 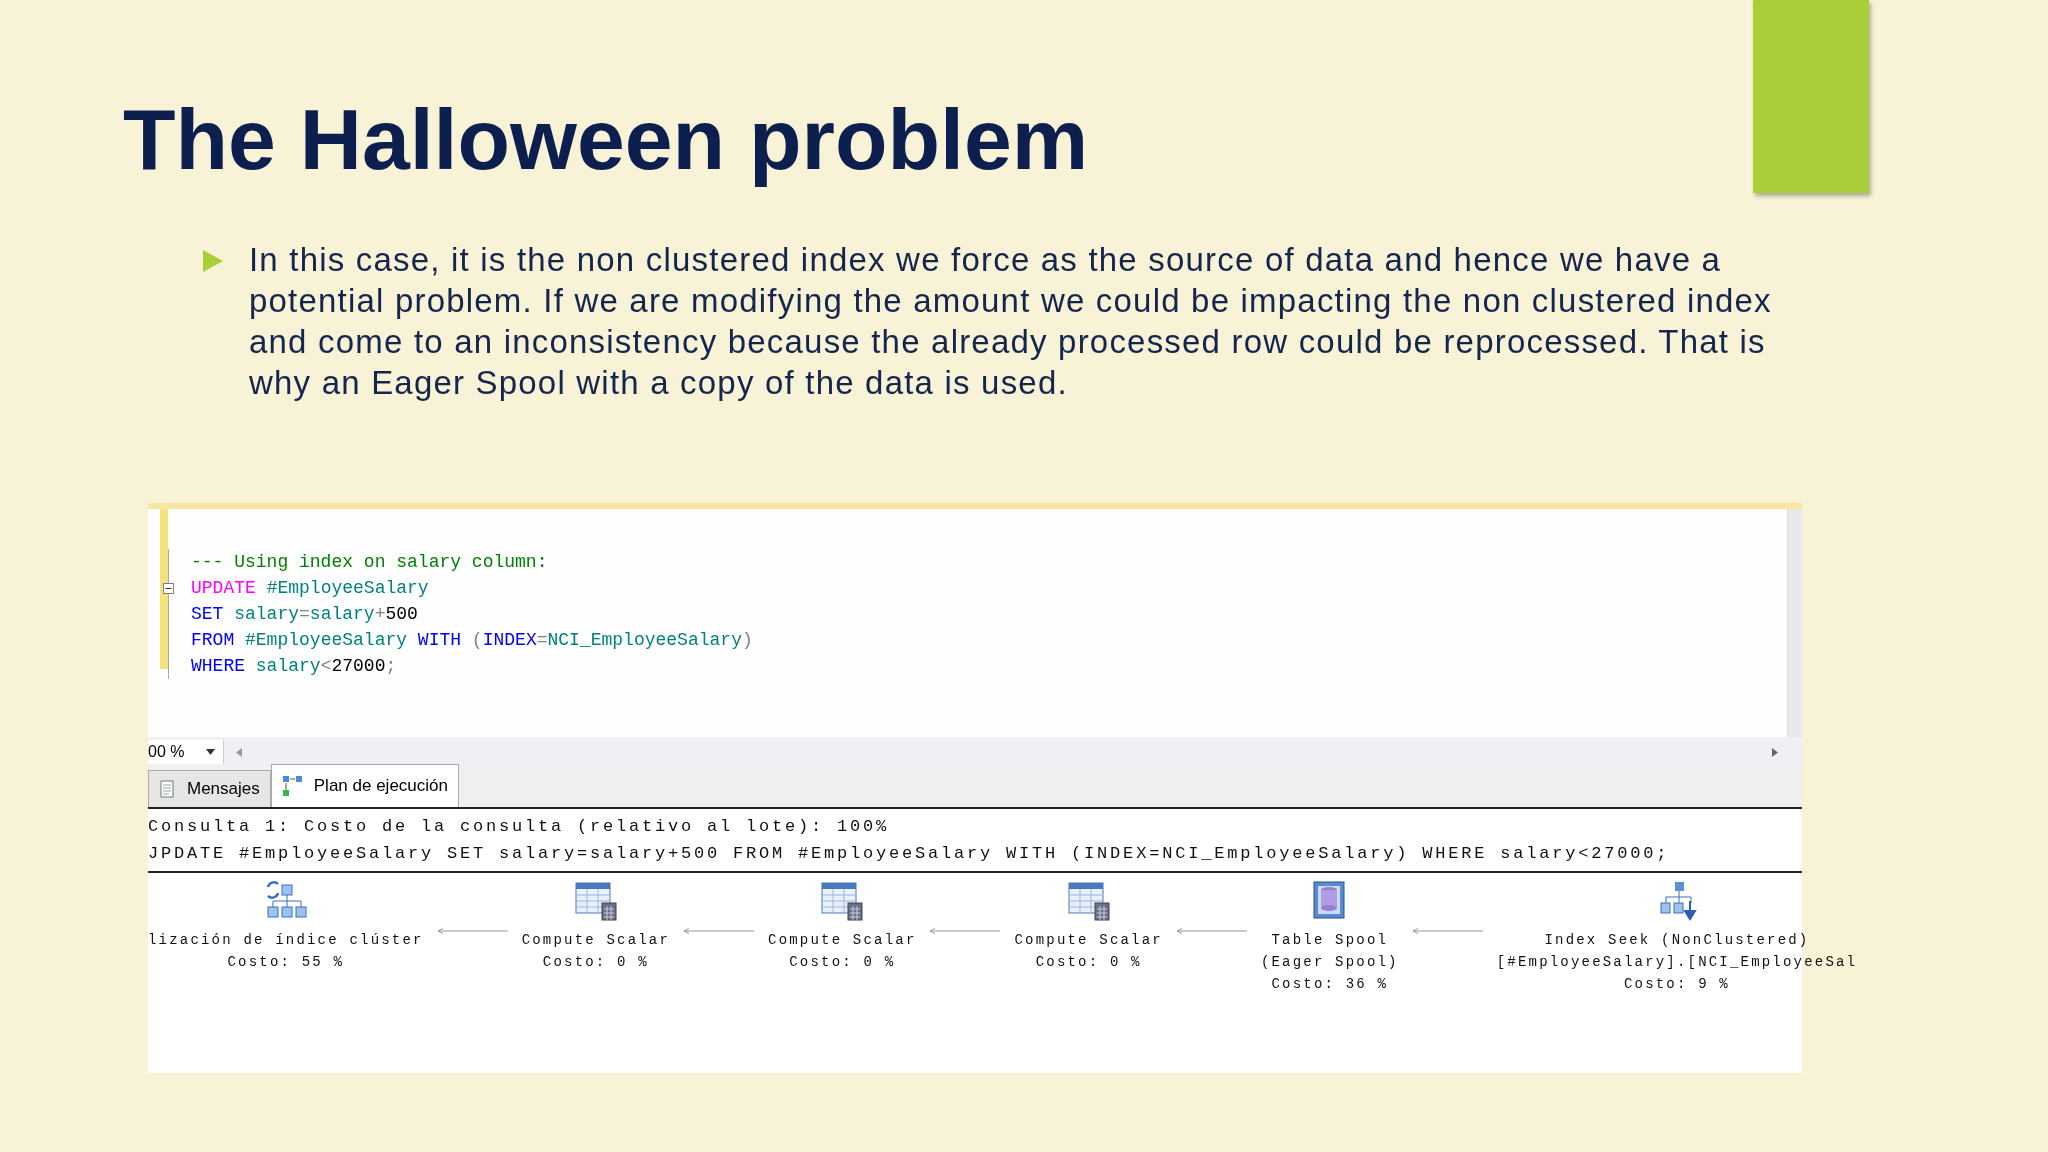 What do you see at coordinates (1677, 941) in the screenshot?
I see `node-label: Index Seek (NonClustered)` at bounding box center [1677, 941].